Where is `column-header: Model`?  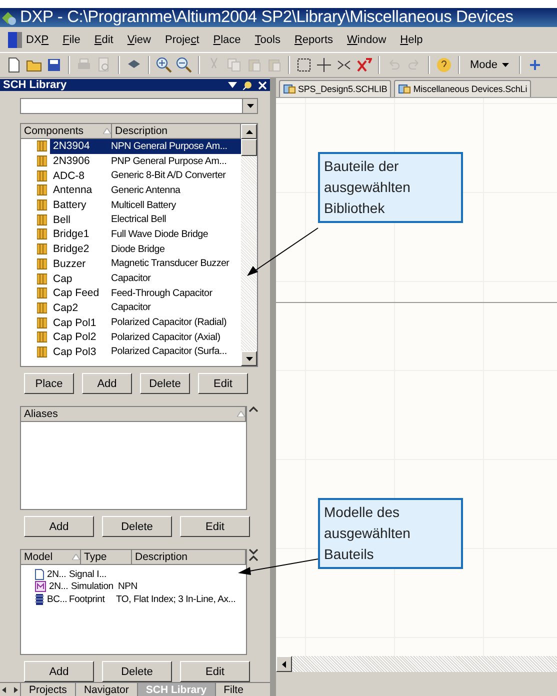 column-header: Model is located at coordinates (51, 557).